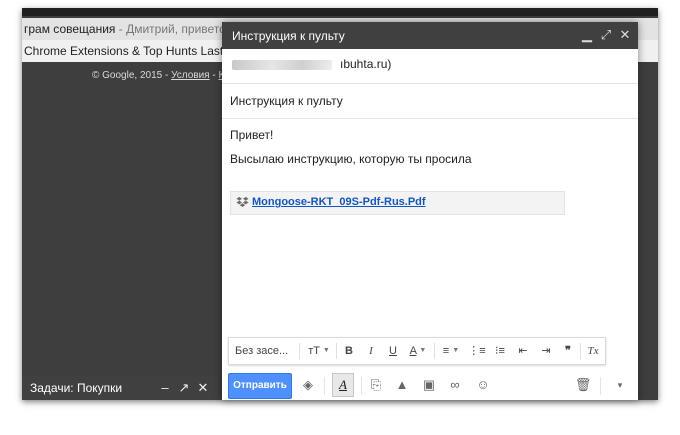  I want to click on background-email-sender: грам совещания, so click(70, 29).